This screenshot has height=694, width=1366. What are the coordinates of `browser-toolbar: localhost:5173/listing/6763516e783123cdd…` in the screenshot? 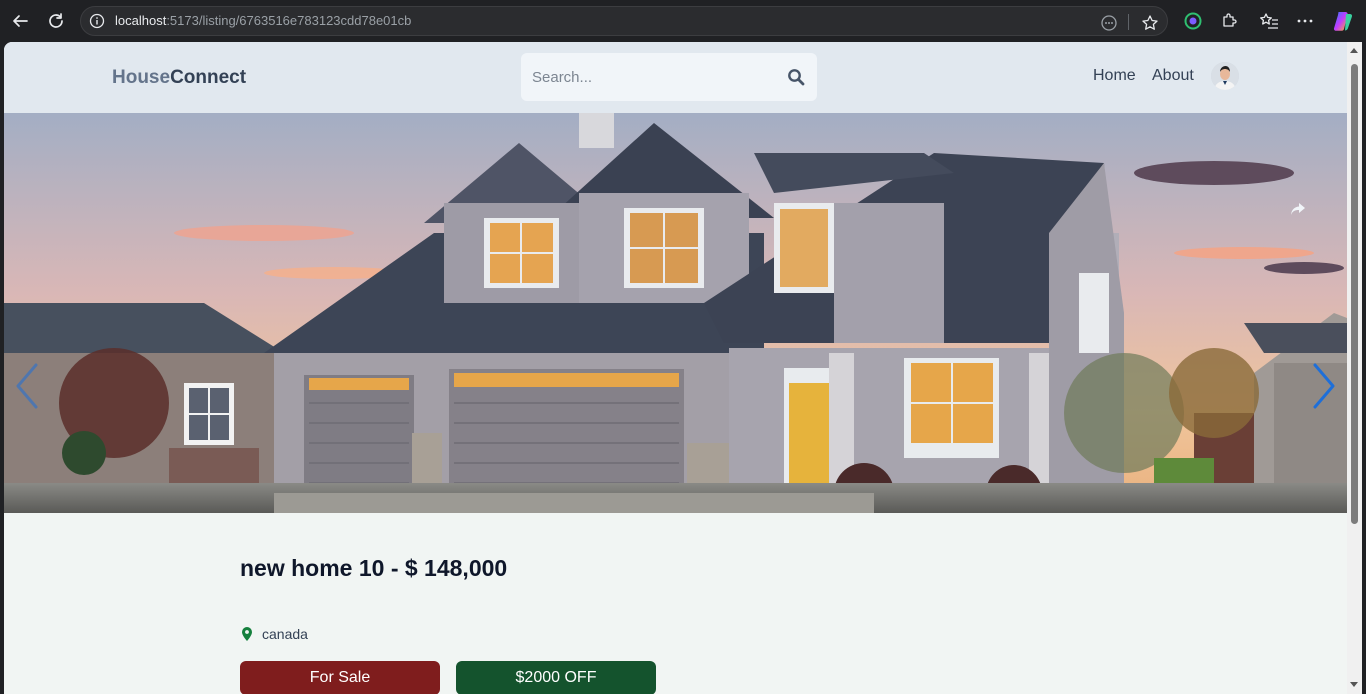 It's located at (683, 21).